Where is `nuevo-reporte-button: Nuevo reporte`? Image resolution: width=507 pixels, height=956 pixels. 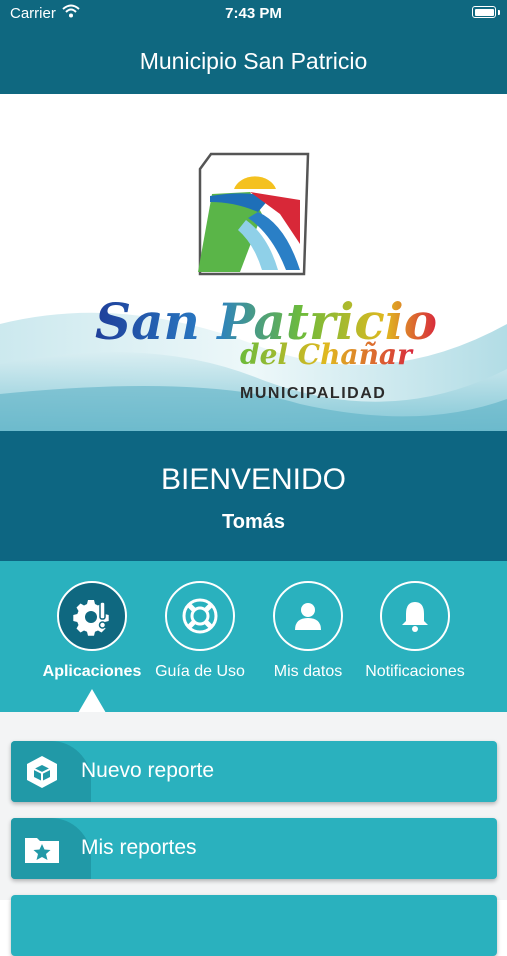 nuevo-reporte-button: Nuevo reporte is located at coordinates (254, 771).